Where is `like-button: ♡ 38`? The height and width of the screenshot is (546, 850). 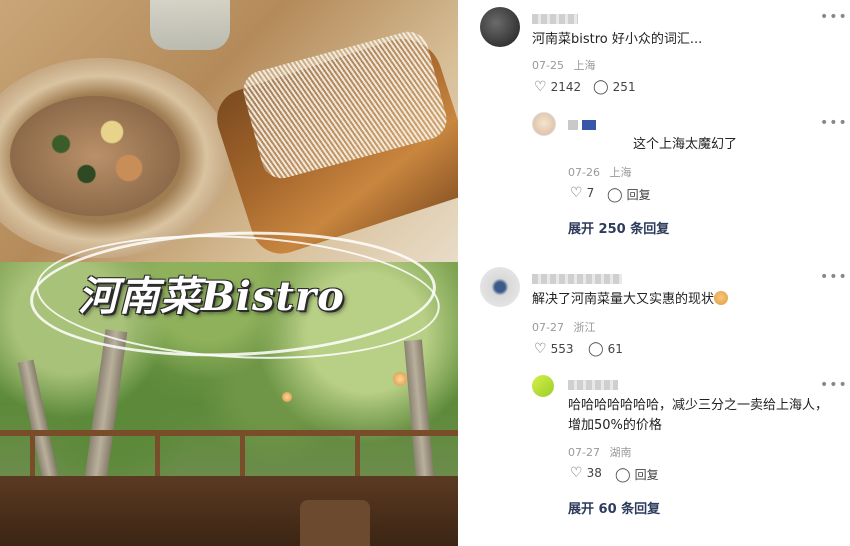 like-button: ♡ 38 is located at coordinates (586, 473).